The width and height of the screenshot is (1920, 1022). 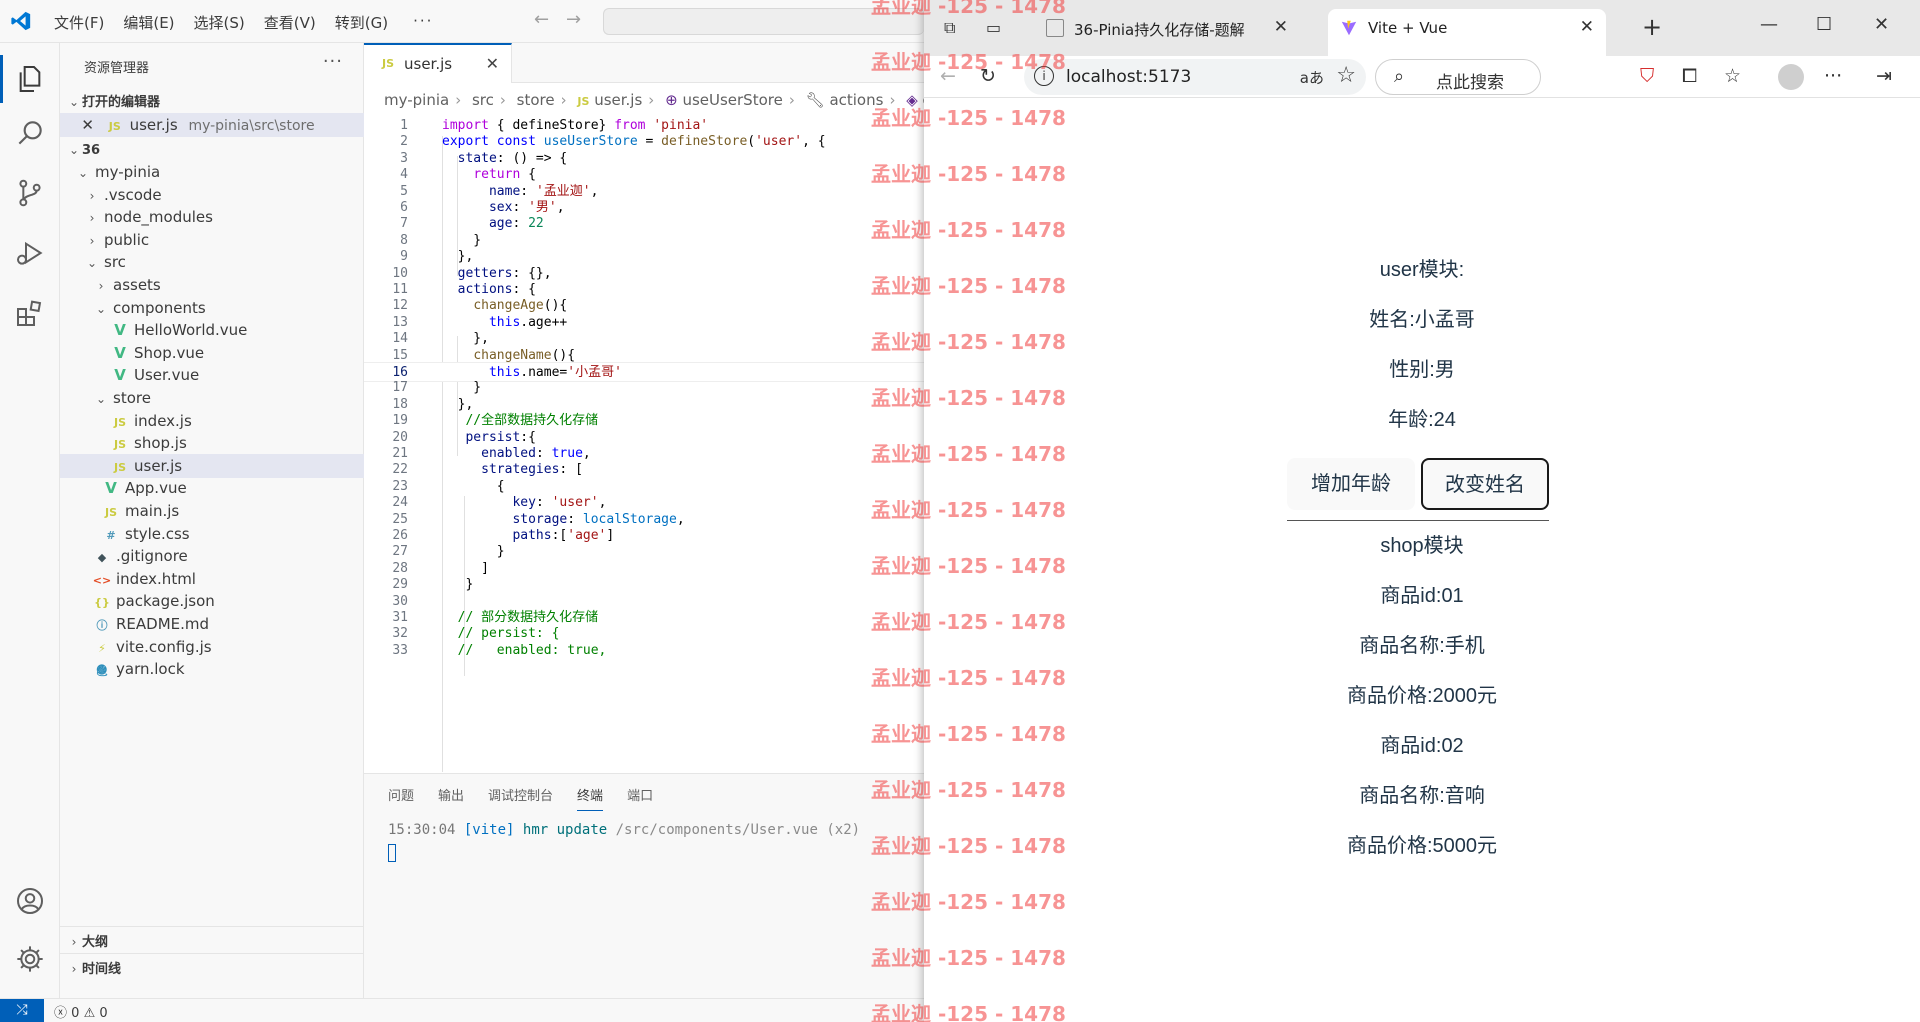 I want to click on tab-ports: 端口, so click(x=640, y=798).